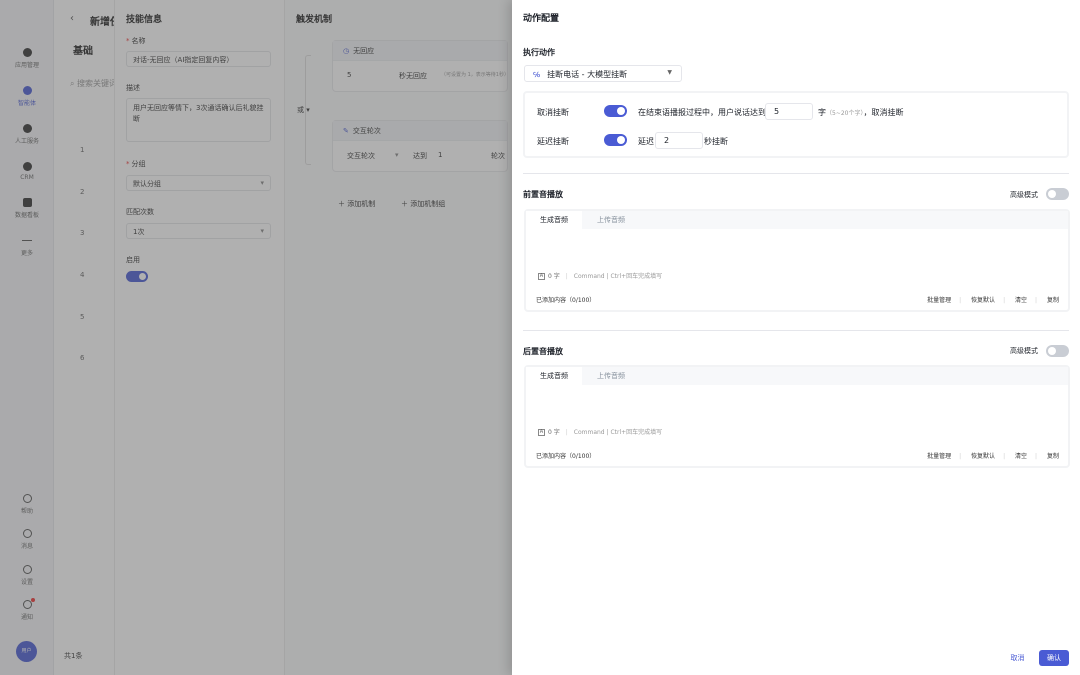  What do you see at coordinates (600, 431) in the screenshot?
I see `post-play-input: A0 字 | Command | Ctrl+回车完成填写` at bounding box center [600, 431].